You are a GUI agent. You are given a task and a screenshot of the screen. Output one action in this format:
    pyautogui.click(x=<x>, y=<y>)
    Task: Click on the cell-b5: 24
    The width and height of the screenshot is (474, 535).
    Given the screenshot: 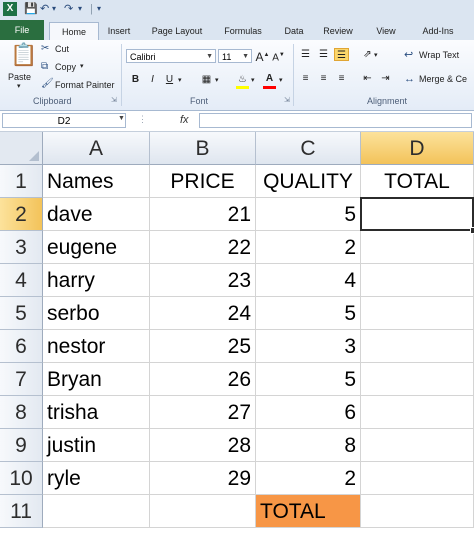 What is the action you would take?
    pyautogui.click(x=203, y=313)
    